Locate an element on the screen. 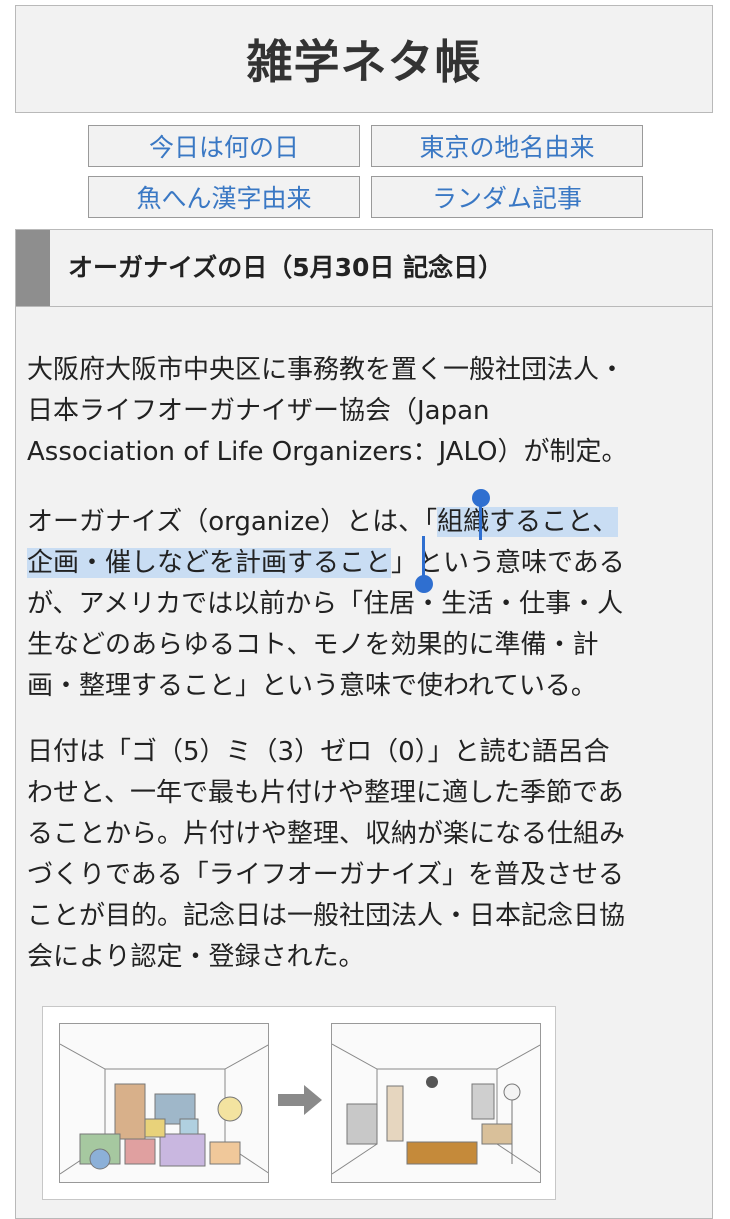 Image resolution: width=730 pixels, height=1219 pixels. arrow-right-icon is located at coordinates (300, 1100).